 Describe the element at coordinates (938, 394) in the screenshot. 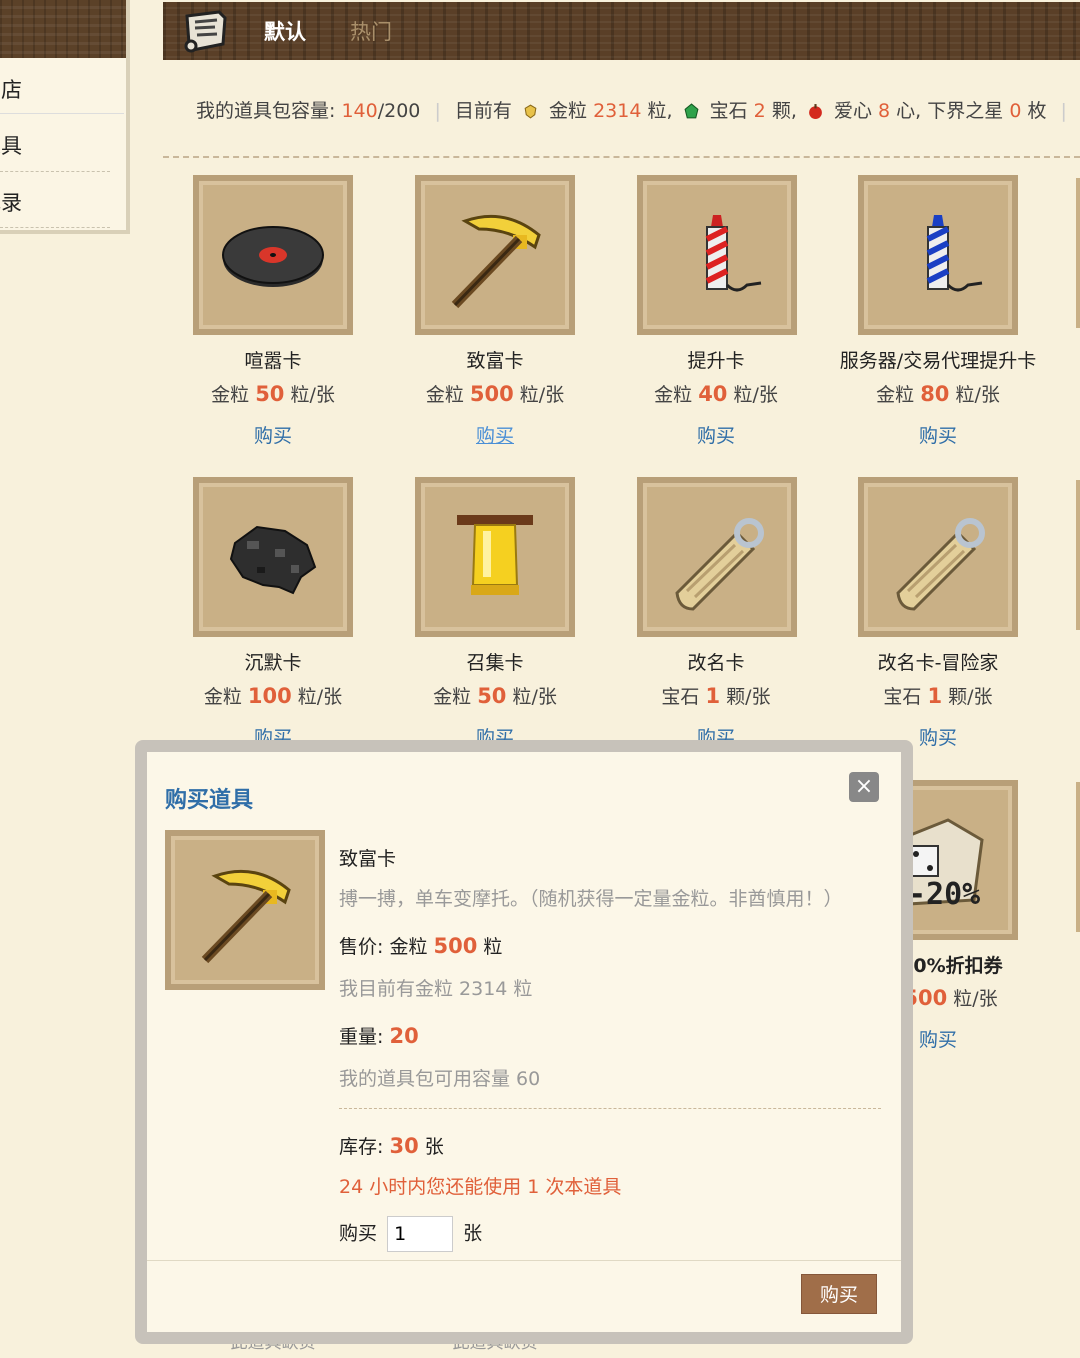

I see `item-price: 金粒 80 粒/张` at that location.